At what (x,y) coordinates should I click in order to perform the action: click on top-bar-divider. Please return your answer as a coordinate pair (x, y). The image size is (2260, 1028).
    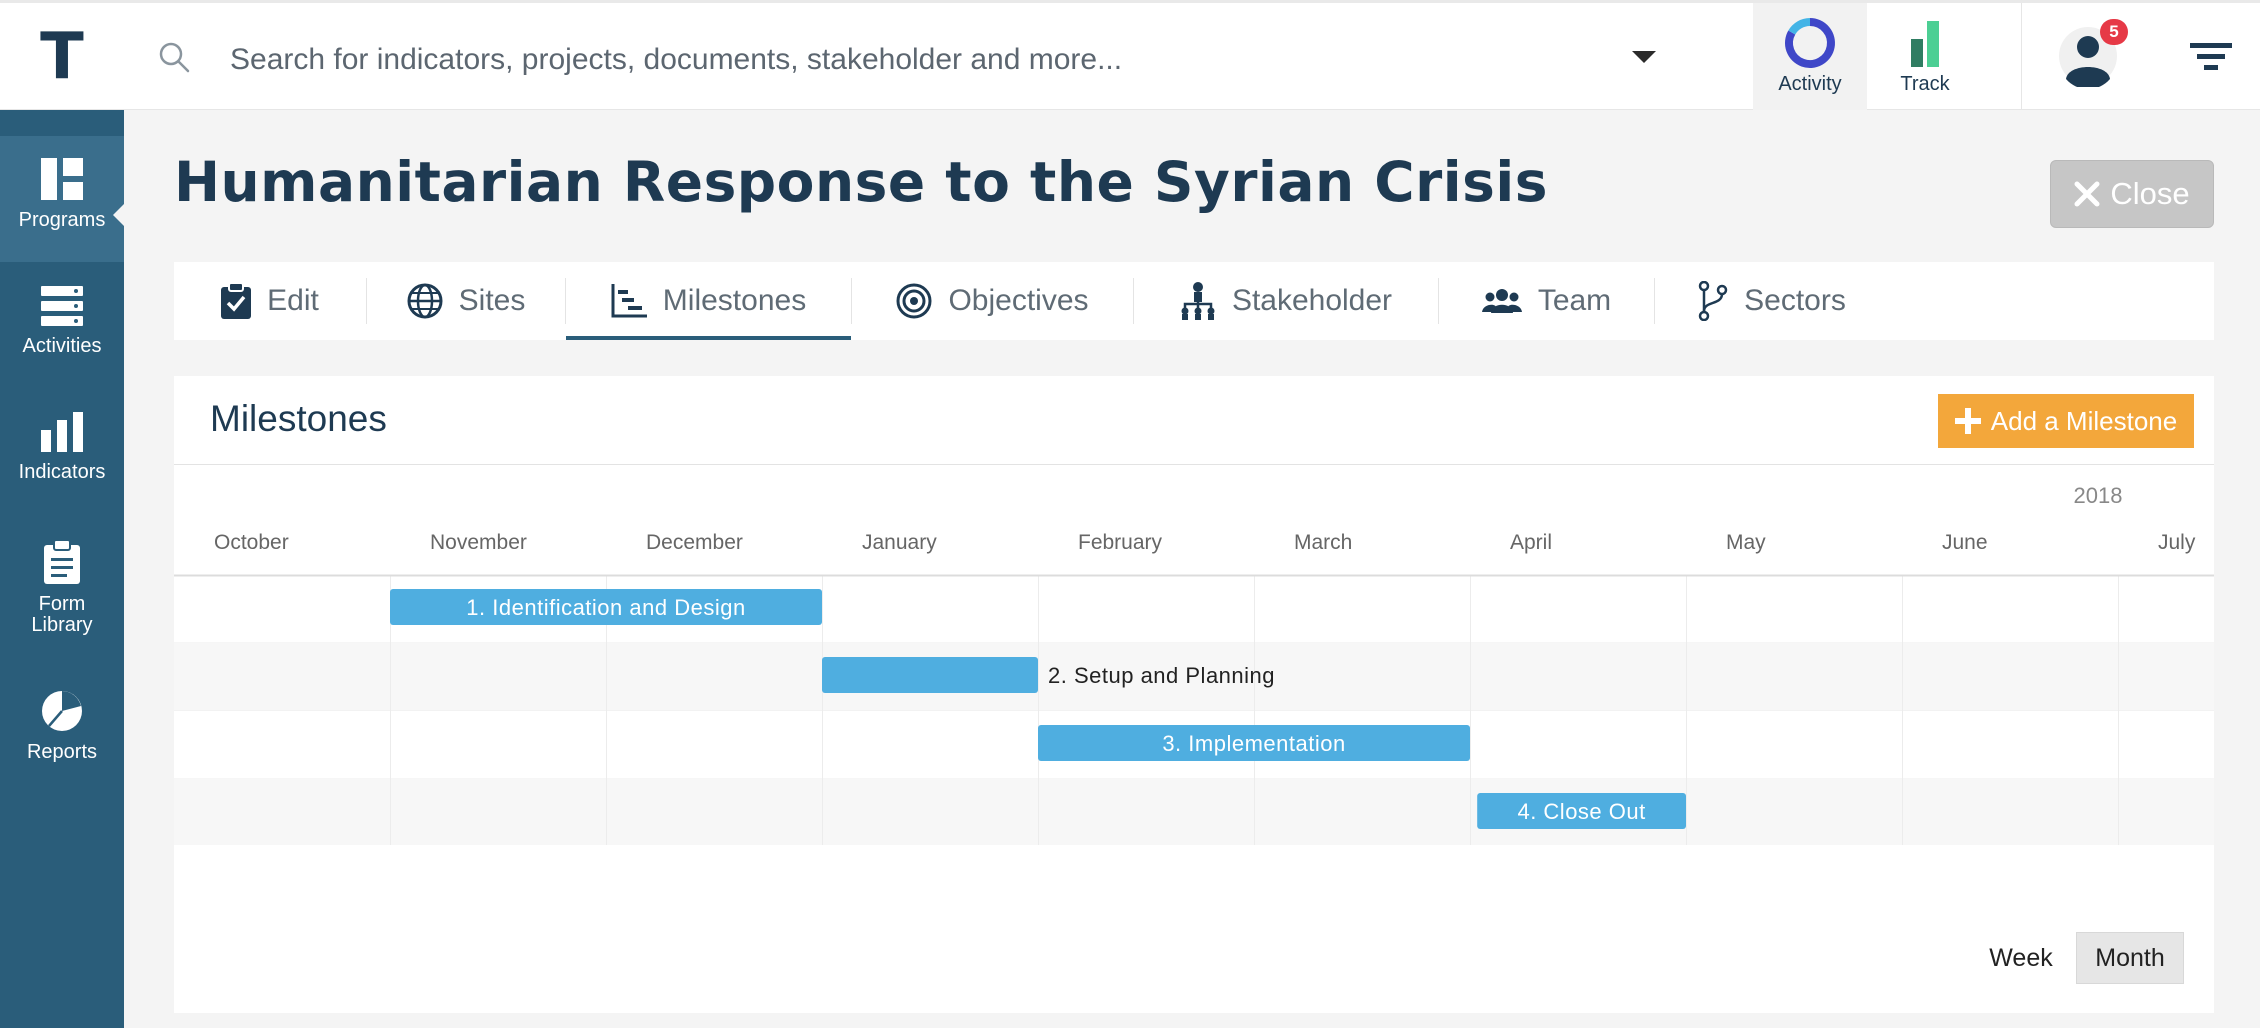
    Looking at the image, I should click on (2021, 56).